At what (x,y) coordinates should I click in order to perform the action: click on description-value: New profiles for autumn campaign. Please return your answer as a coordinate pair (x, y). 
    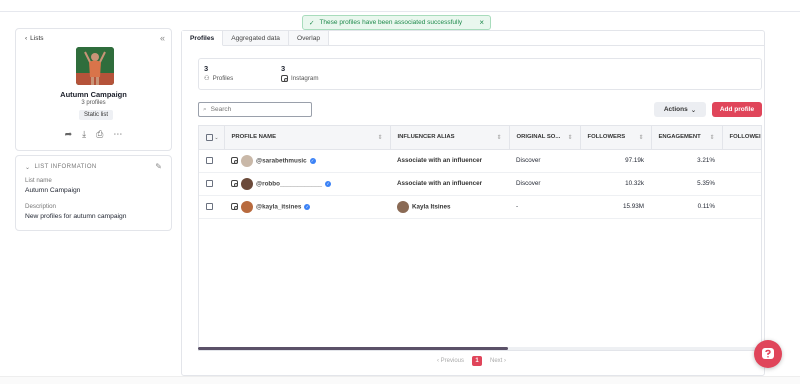
    Looking at the image, I should click on (76, 216).